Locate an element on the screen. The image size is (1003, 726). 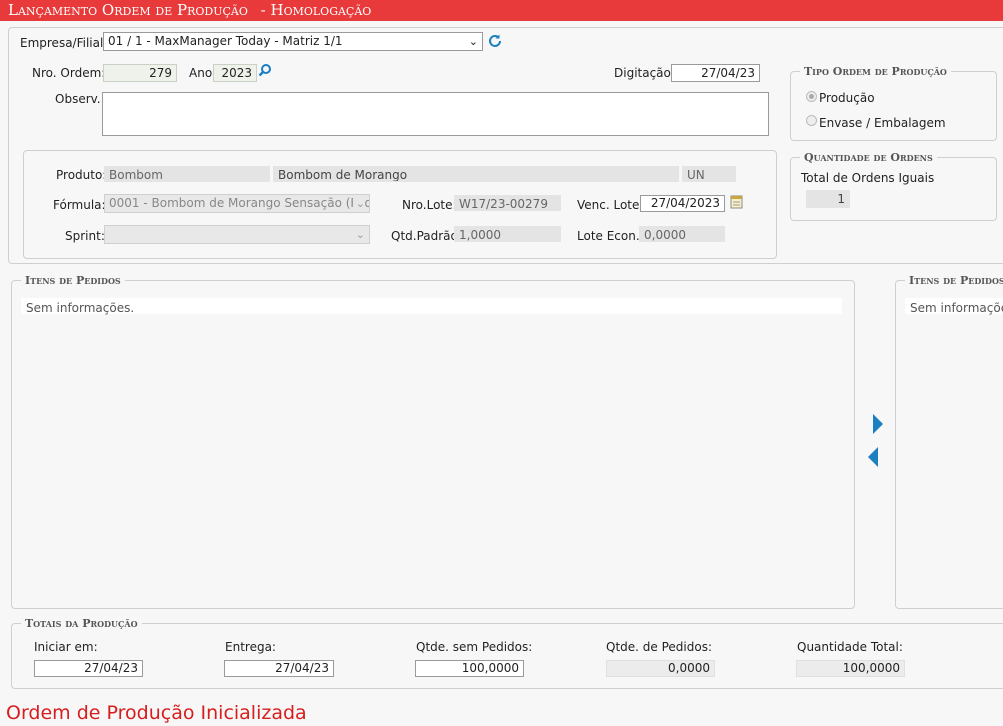
window-title: Lançamento Ordem de Produção is located at coordinates (128, 10).